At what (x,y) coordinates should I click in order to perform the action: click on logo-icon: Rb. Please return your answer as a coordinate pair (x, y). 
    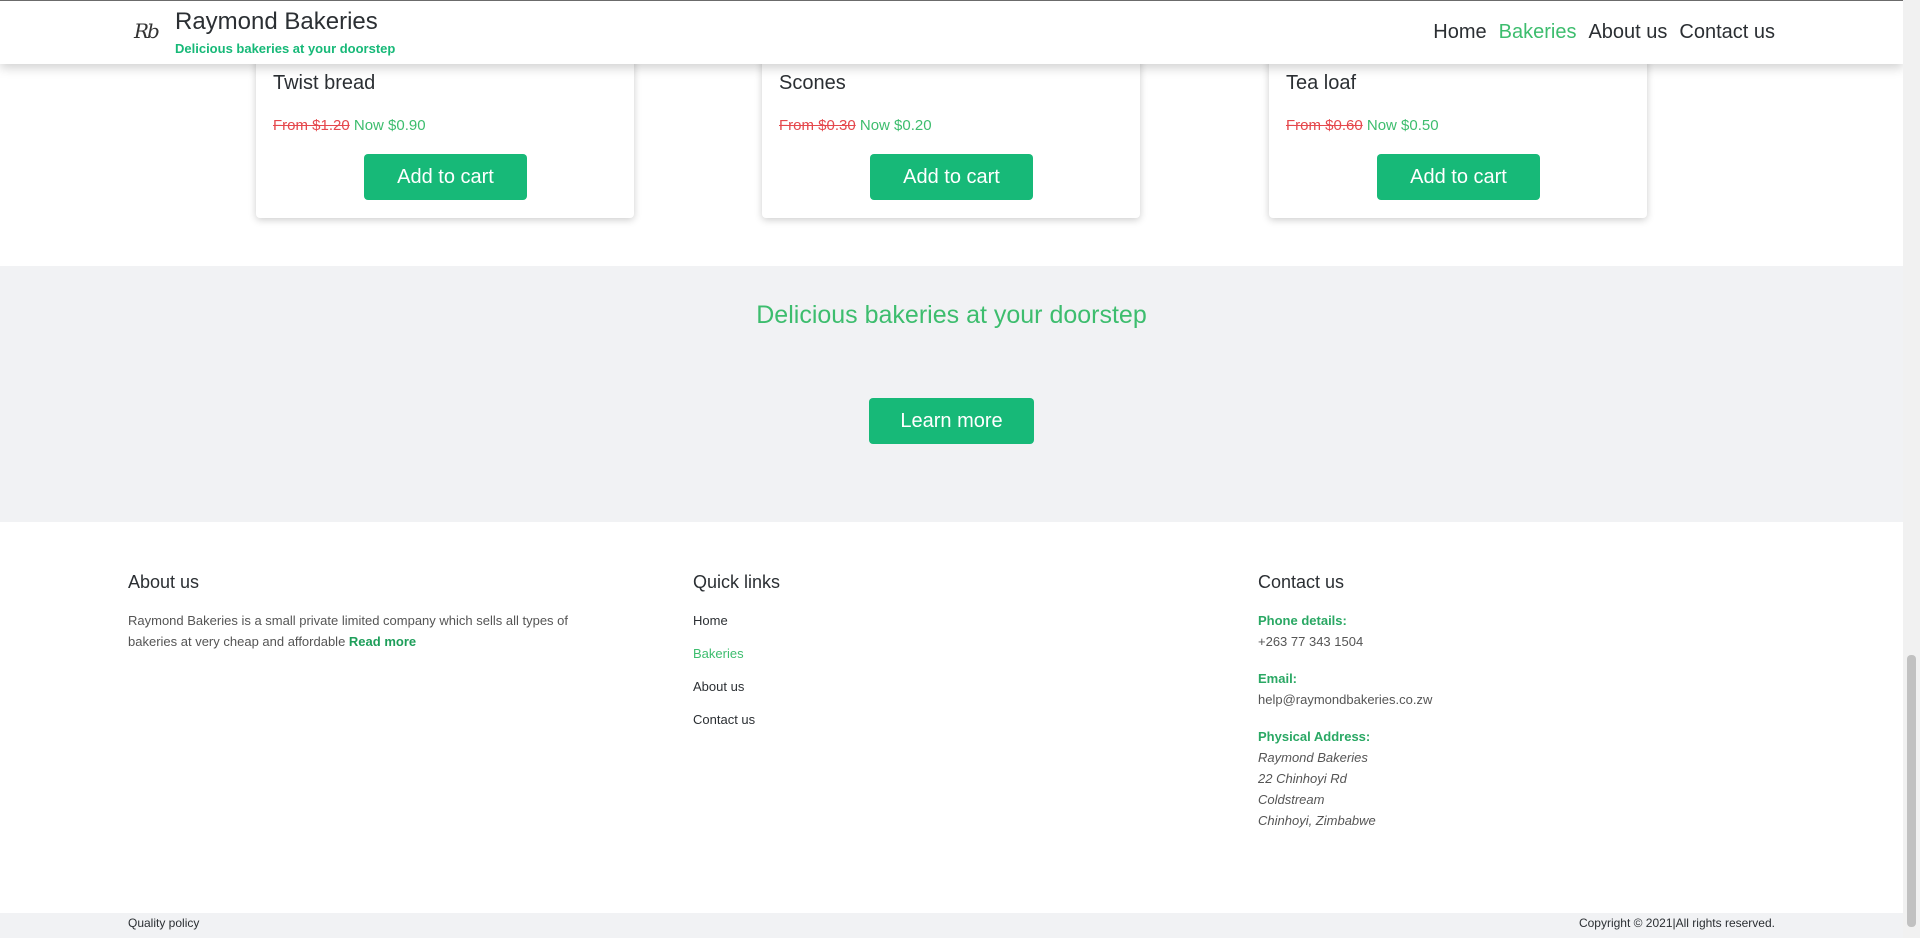
    Looking at the image, I should click on (150, 32).